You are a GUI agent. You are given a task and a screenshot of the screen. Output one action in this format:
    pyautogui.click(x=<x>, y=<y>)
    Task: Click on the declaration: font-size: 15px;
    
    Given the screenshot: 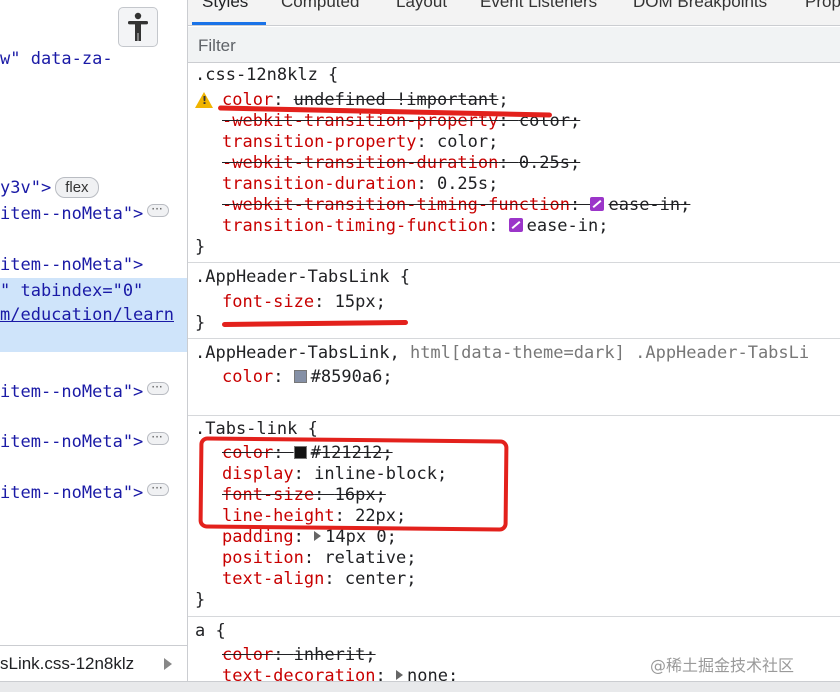 What is the action you would take?
    pyautogui.click(x=304, y=302)
    